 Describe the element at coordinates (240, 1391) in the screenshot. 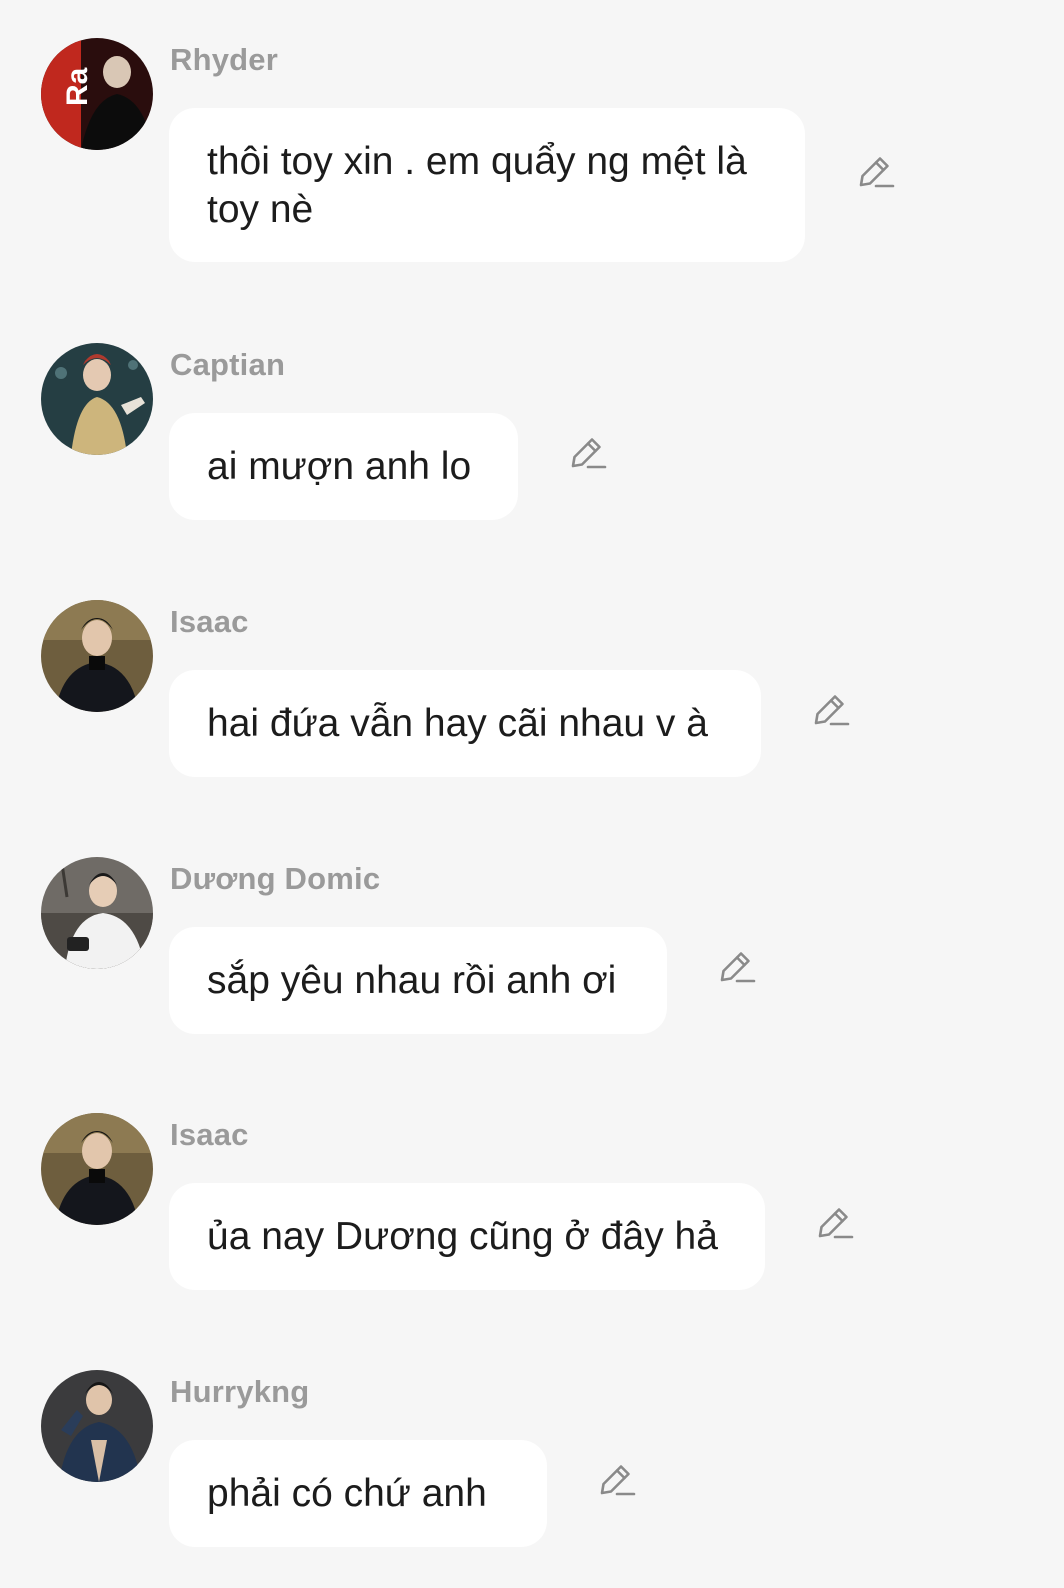

I see `sender-name: Hurrykng` at that location.